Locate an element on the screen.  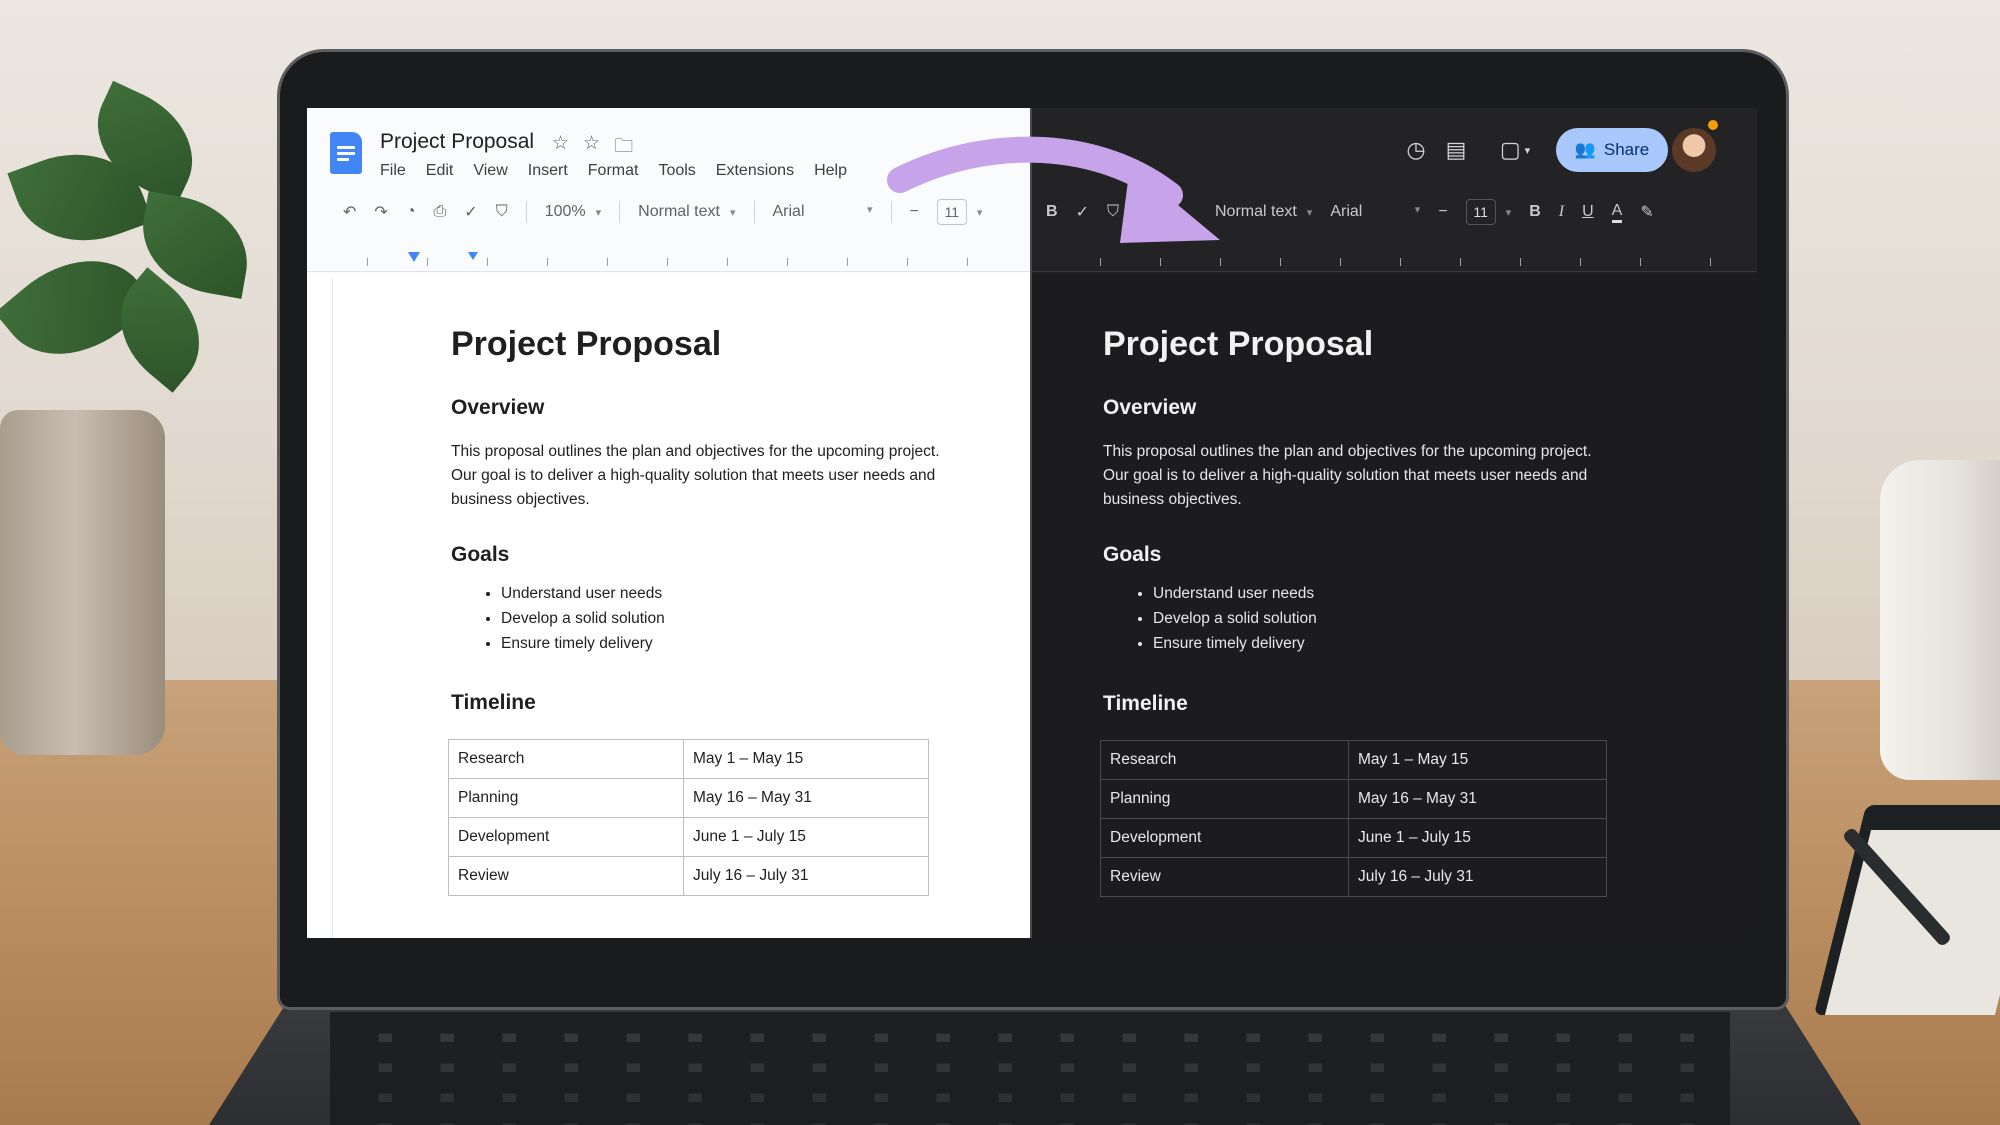
menu-format: Format is located at coordinates (613, 171).